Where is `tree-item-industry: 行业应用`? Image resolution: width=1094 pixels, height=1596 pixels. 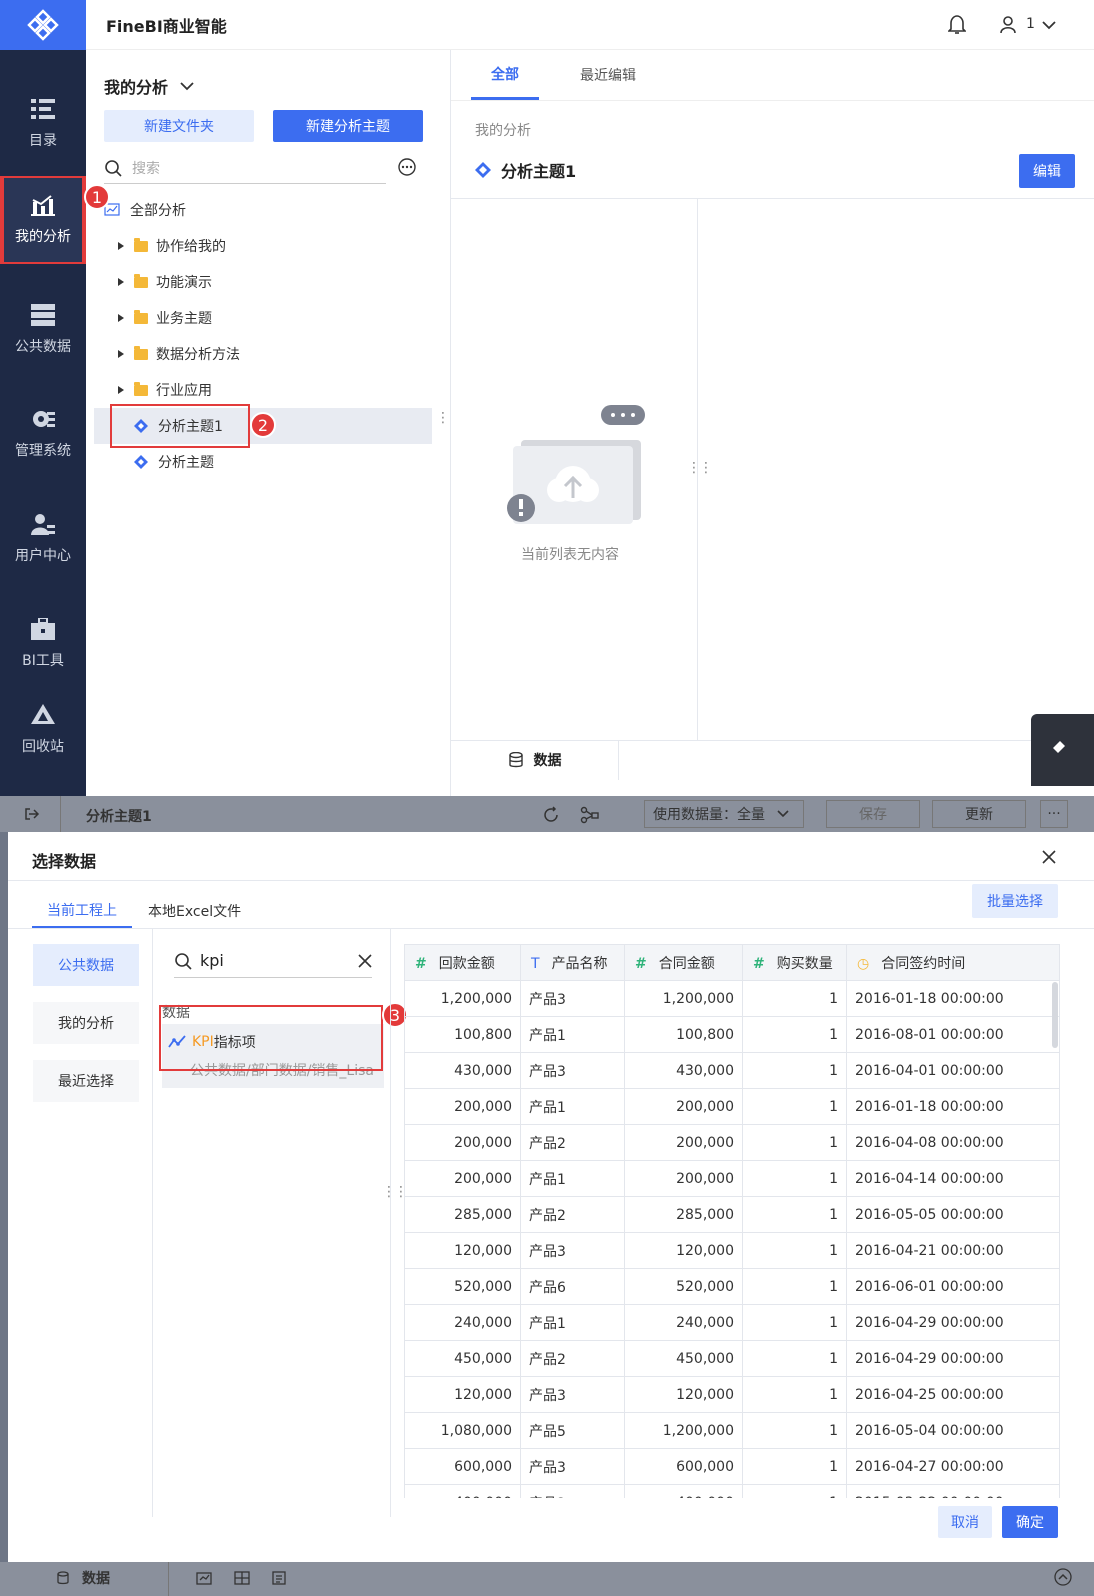
tree-item-industry: 行业应用 is located at coordinates (261, 390).